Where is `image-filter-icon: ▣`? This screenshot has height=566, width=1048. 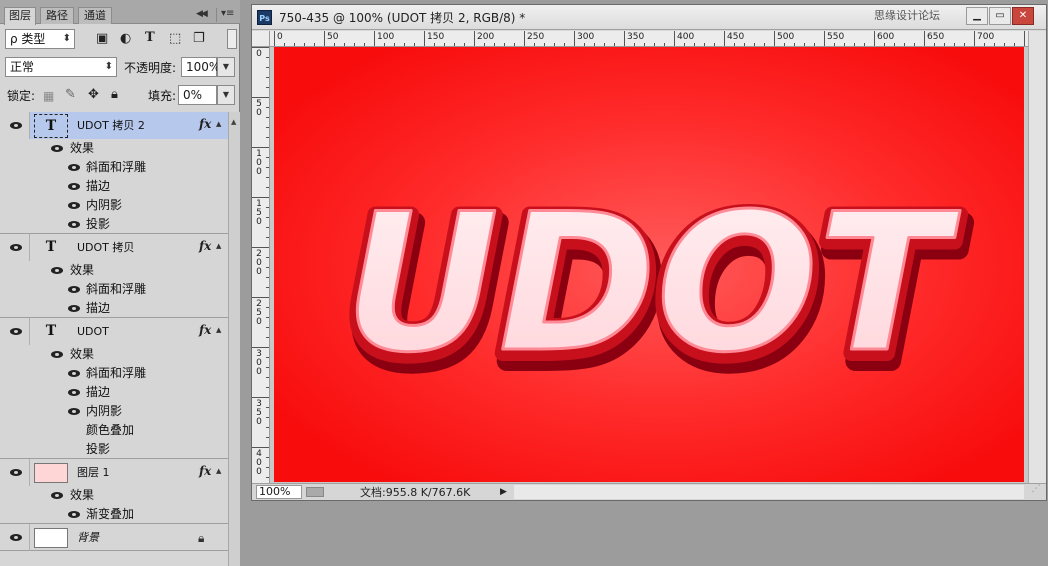
image-filter-icon: ▣ is located at coordinates (102, 39).